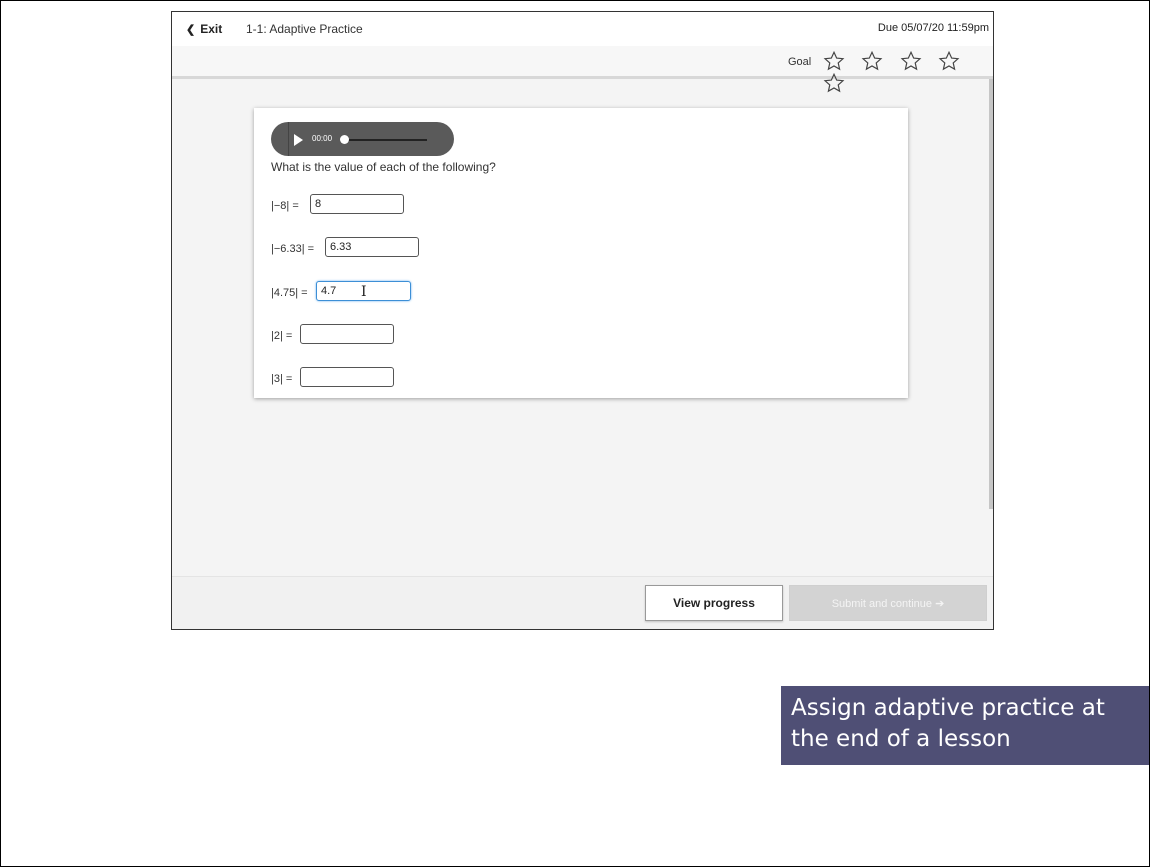 This screenshot has width=1150, height=867. Describe the element at coordinates (364, 292) in the screenshot. I see `text-cursor-icon: I` at that location.